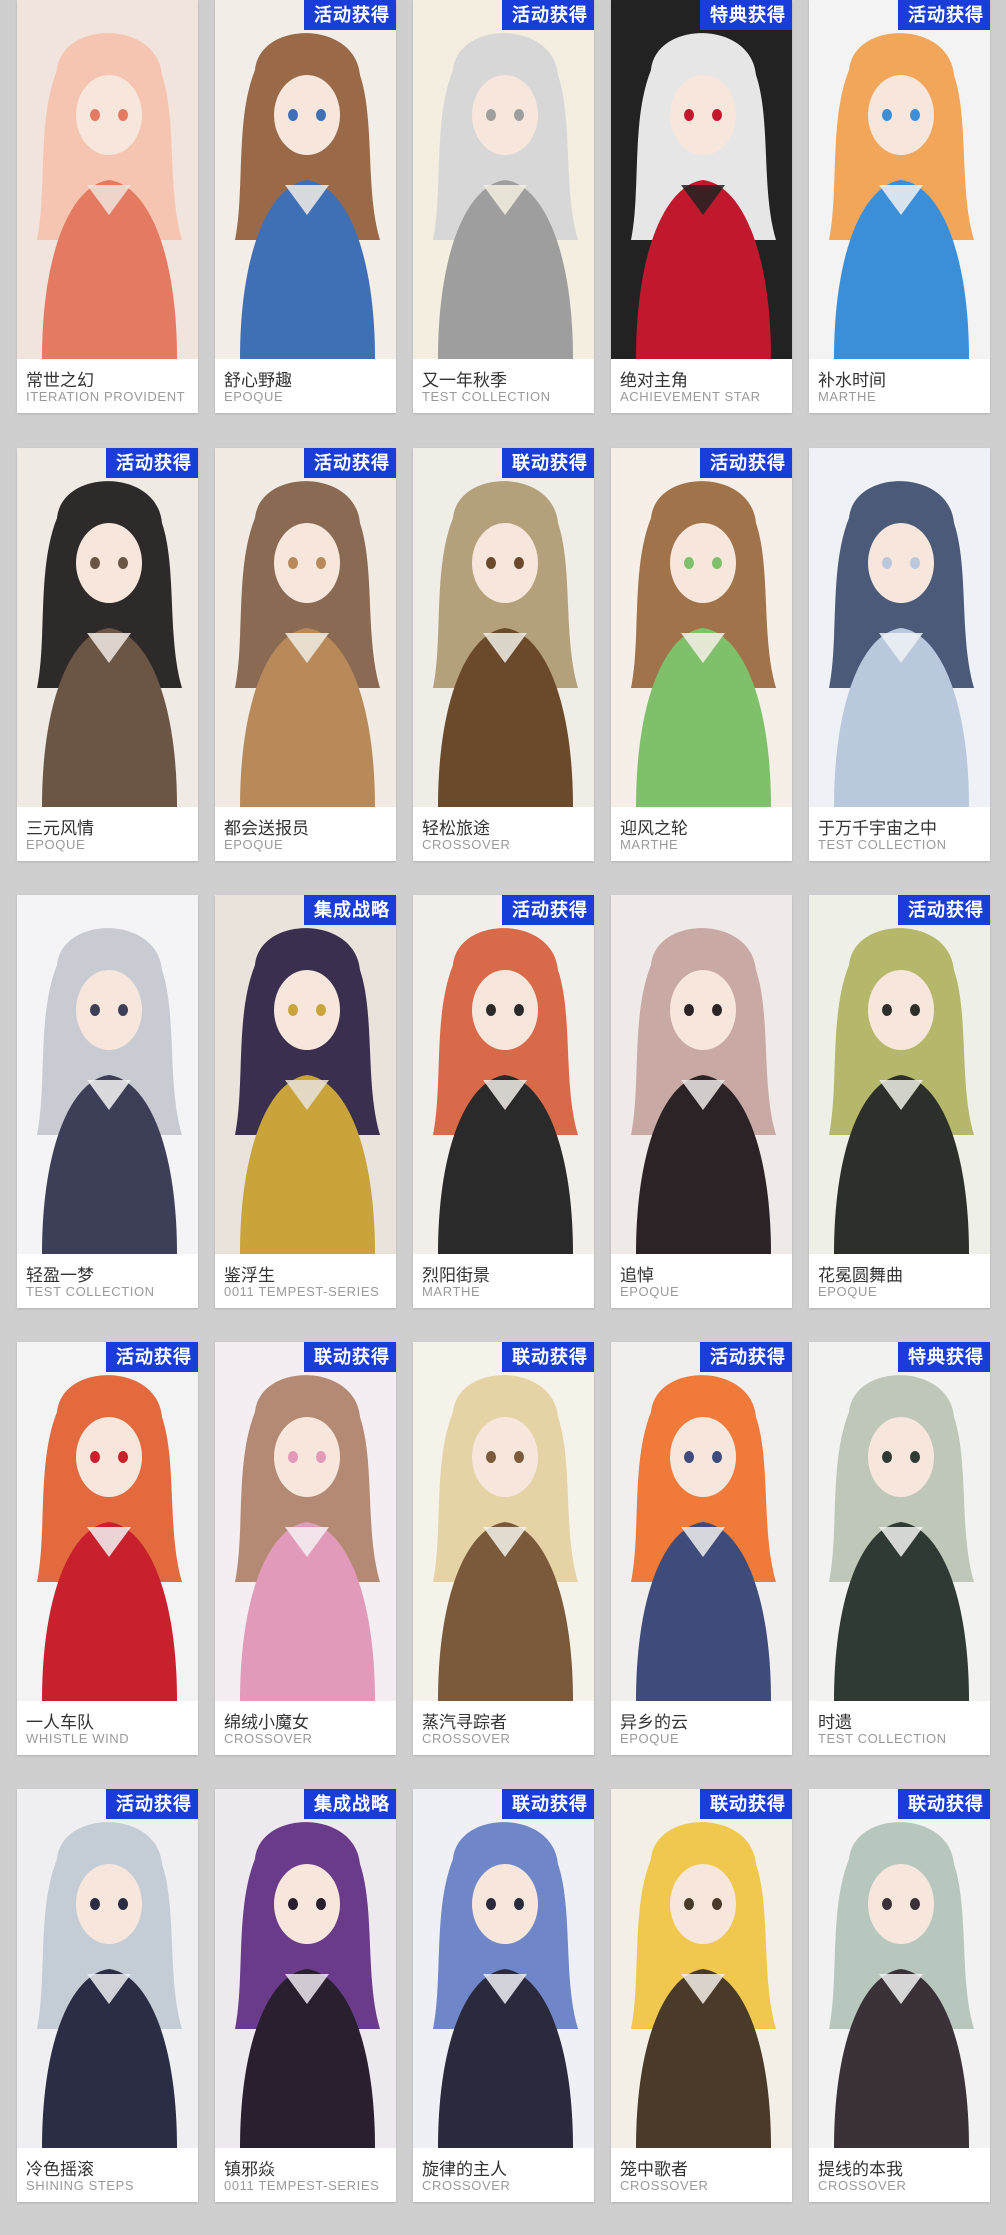  I want to click on skin-card: 联动获得 轻松旅途 CROSSOVER, so click(503, 654).